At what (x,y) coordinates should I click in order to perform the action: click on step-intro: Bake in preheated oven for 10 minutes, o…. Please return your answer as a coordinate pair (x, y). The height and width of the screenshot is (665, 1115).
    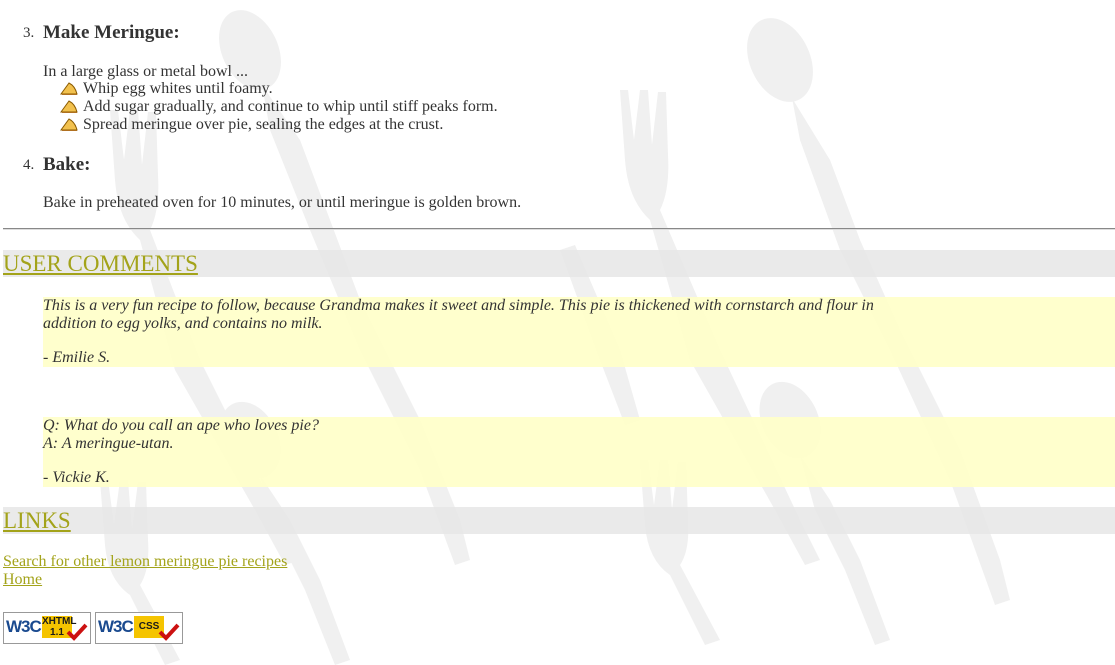
    Looking at the image, I should click on (282, 202).